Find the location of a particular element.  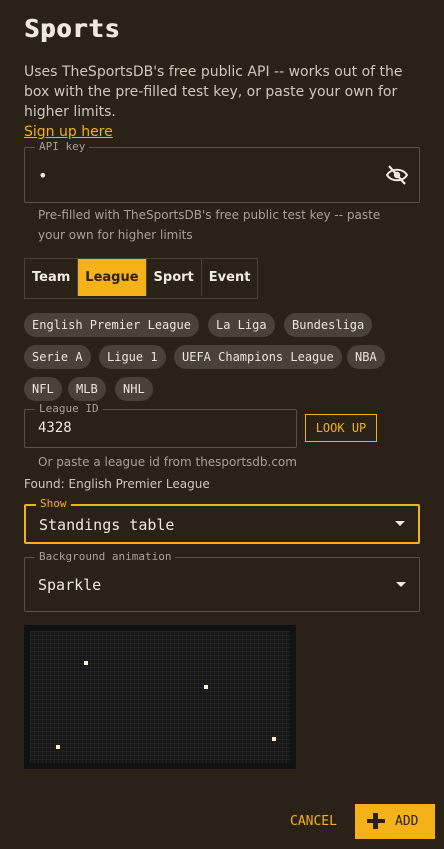

chip-nhl: NHL is located at coordinates (134, 389).